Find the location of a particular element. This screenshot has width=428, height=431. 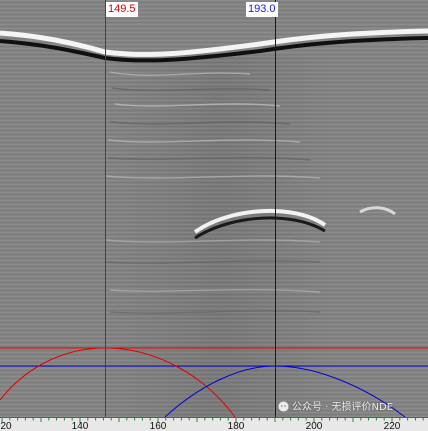

watermark-text: 公众号 · 无损评价NDE is located at coordinates (343, 407).